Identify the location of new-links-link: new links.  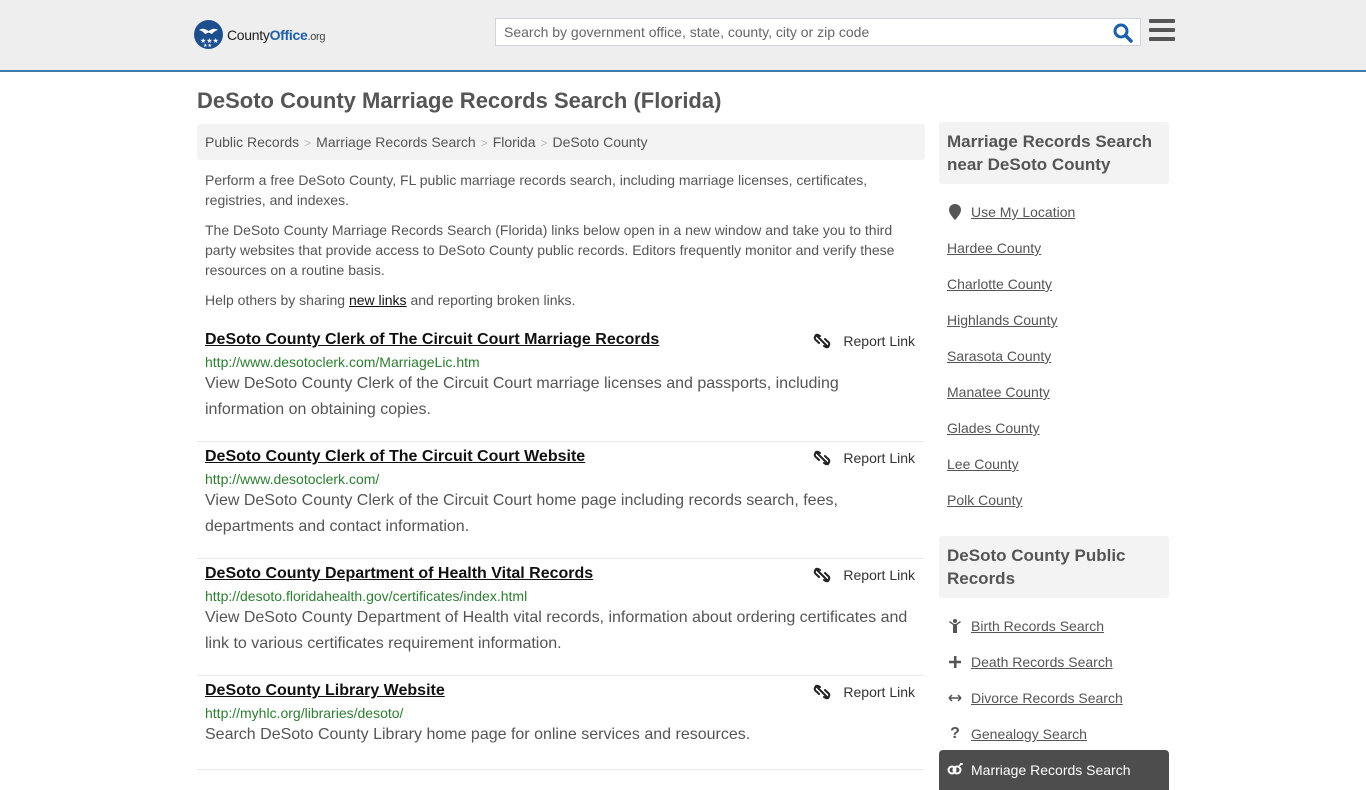
(378, 300).